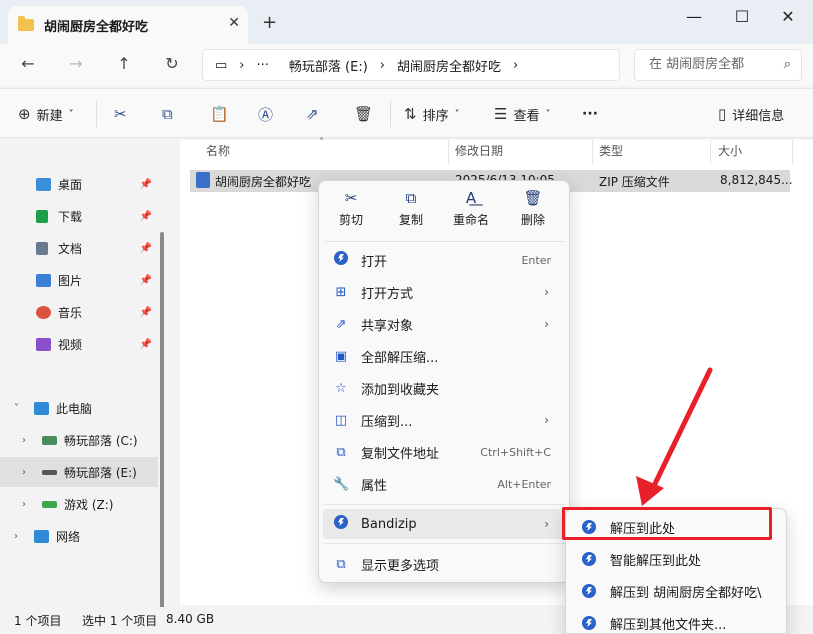  What do you see at coordinates (445, 388) in the screenshot?
I see `menu-item-add-favorites: ☆ 添加到收藏夹` at bounding box center [445, 388].